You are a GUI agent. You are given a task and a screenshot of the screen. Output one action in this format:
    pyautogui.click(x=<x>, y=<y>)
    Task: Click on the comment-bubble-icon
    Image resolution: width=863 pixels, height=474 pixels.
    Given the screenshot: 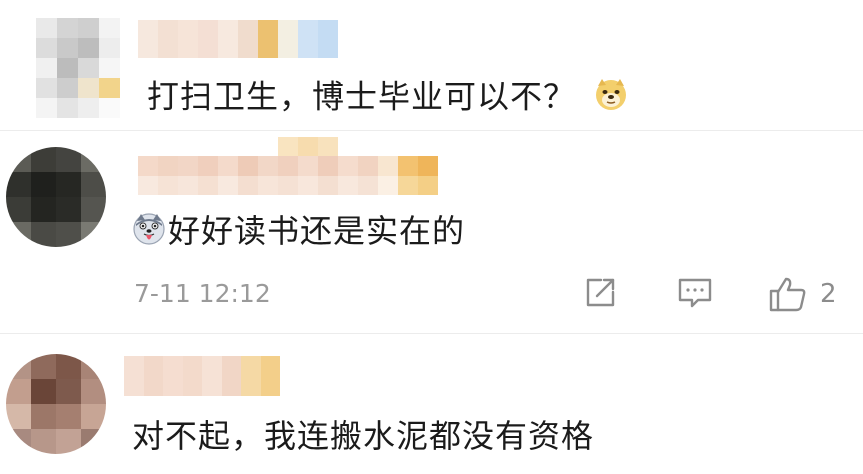 What is the action you would take?
    pyautogui.click(x=695, y=293)
    